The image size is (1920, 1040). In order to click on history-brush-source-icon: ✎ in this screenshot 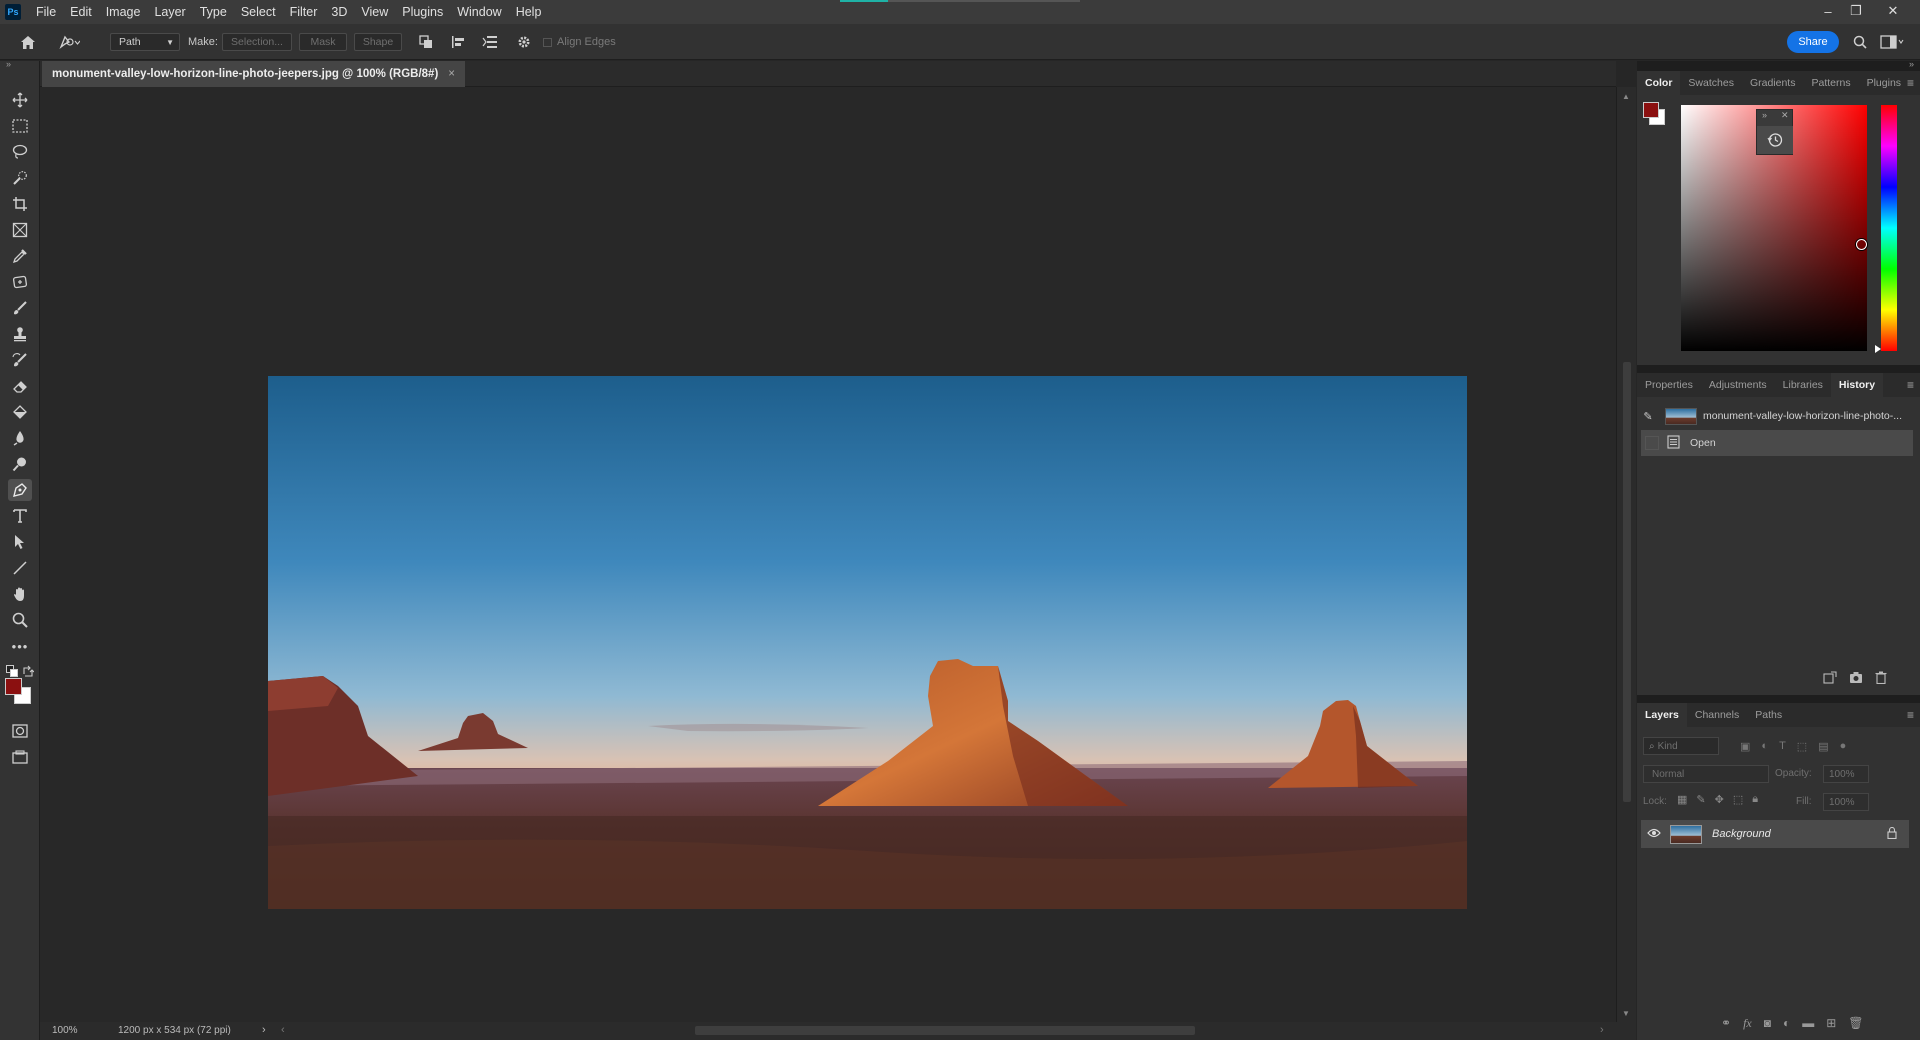, I will do `click(1648, 416)`.